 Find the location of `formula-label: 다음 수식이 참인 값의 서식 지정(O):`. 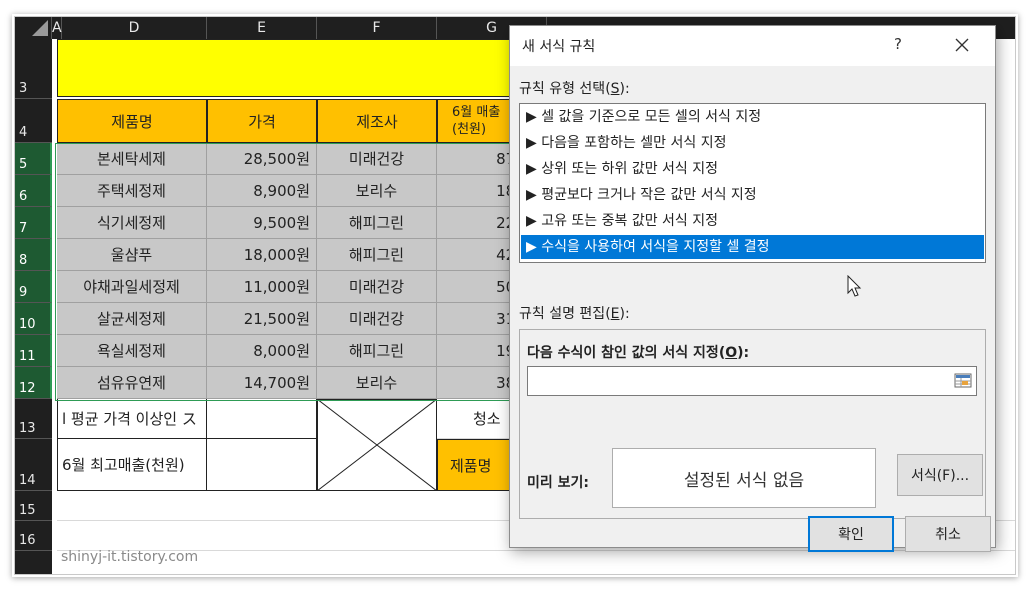

formula-label: 다음 수식이 참인 값의 서식 지정(O): is located at coordinates (638, 353).